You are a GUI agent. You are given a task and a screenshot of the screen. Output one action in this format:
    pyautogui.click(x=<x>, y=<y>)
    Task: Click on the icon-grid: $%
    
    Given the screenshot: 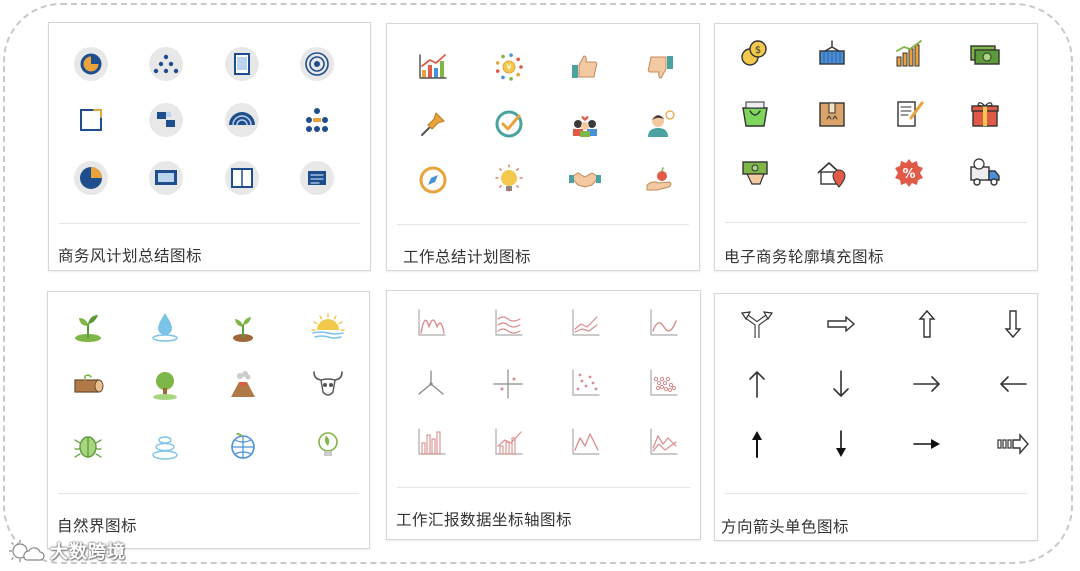 What is the action you would take?
    pyautogui.click(x=876, y=123)
    